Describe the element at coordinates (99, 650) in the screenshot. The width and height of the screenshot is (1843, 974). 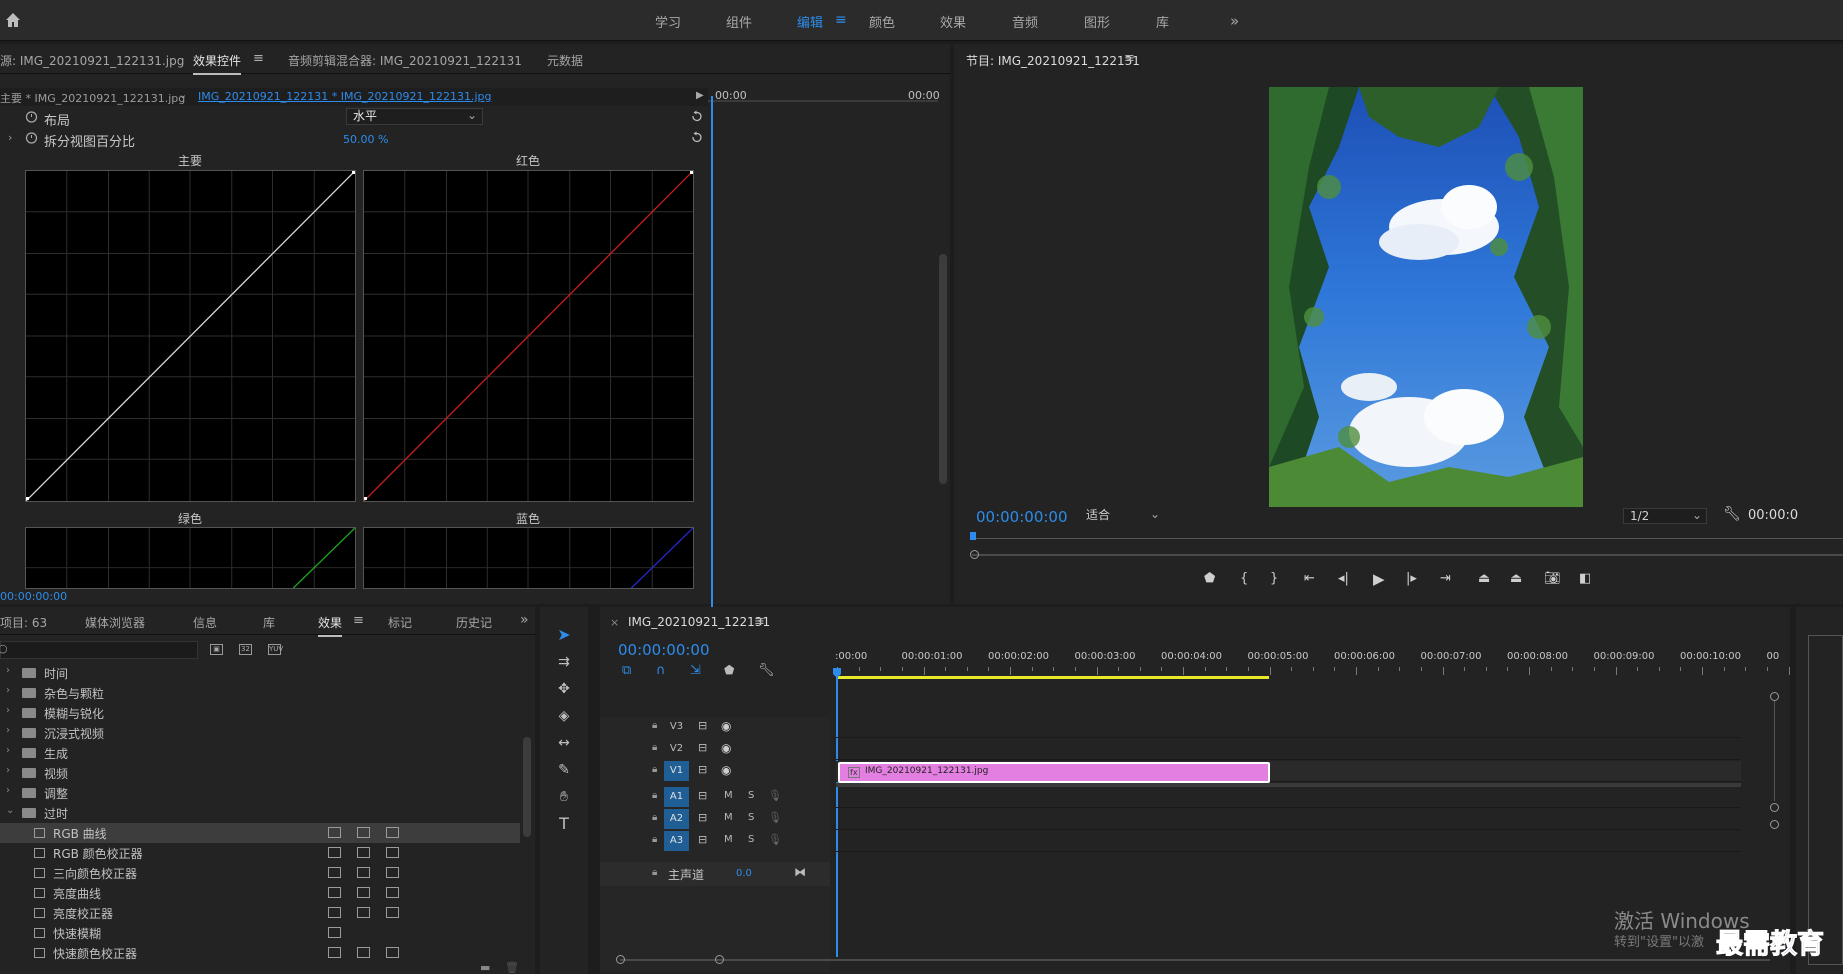
I see `effects-search-input: ○` at that location.